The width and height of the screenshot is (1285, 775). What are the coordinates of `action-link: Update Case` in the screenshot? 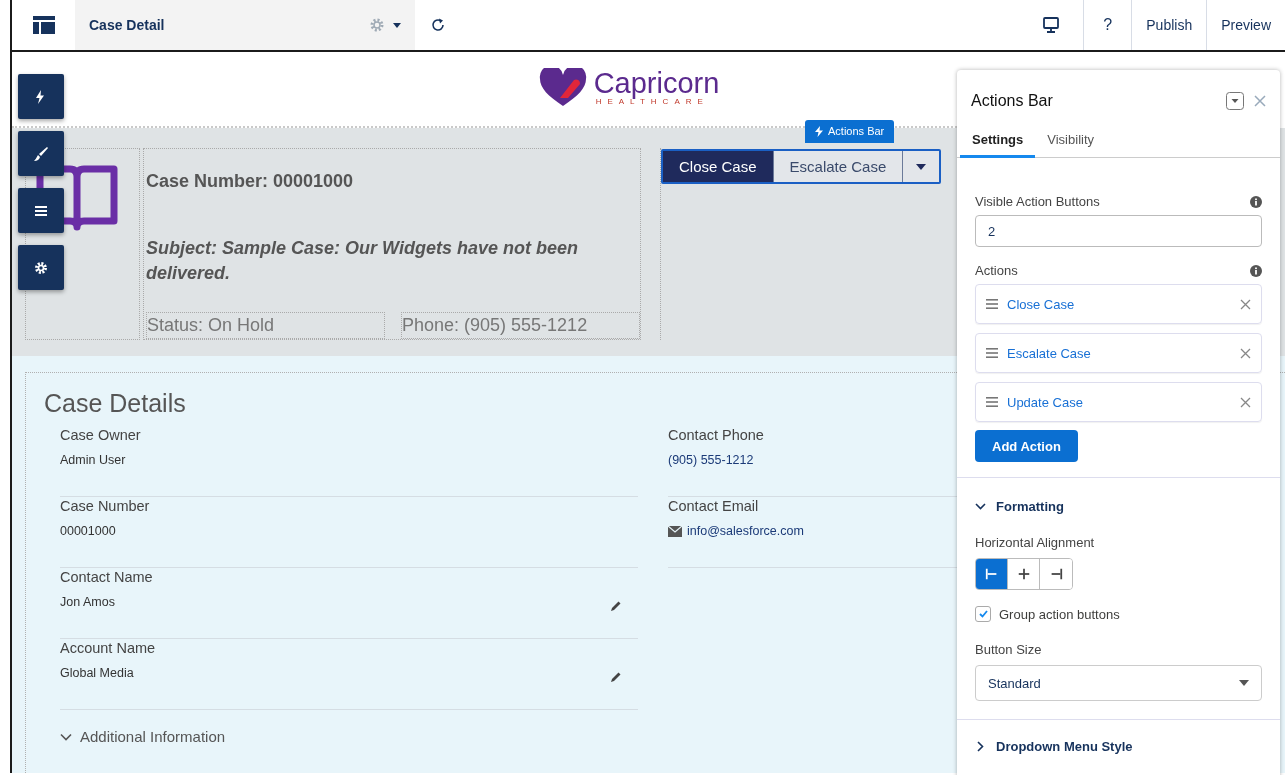 It's located at (1123, 402).